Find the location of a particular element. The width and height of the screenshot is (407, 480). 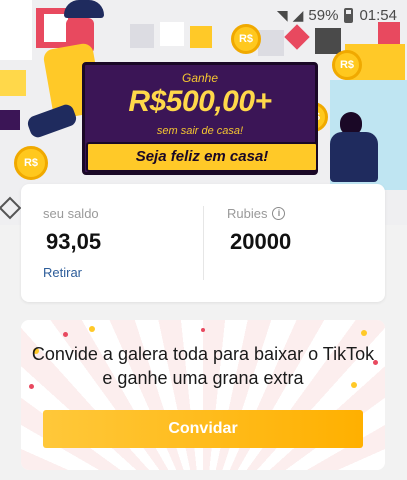

divider is located at coordinates (203, 243).